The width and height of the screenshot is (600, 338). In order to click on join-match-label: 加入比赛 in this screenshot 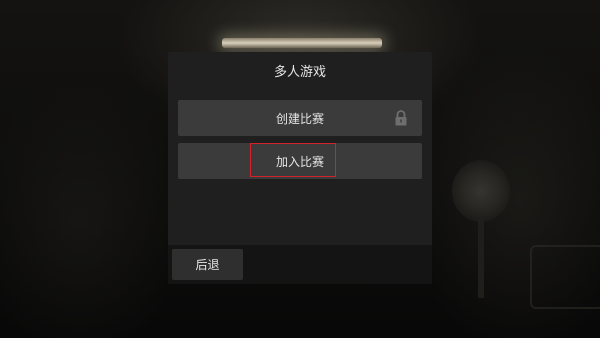, I will do `click(299, 161)`.